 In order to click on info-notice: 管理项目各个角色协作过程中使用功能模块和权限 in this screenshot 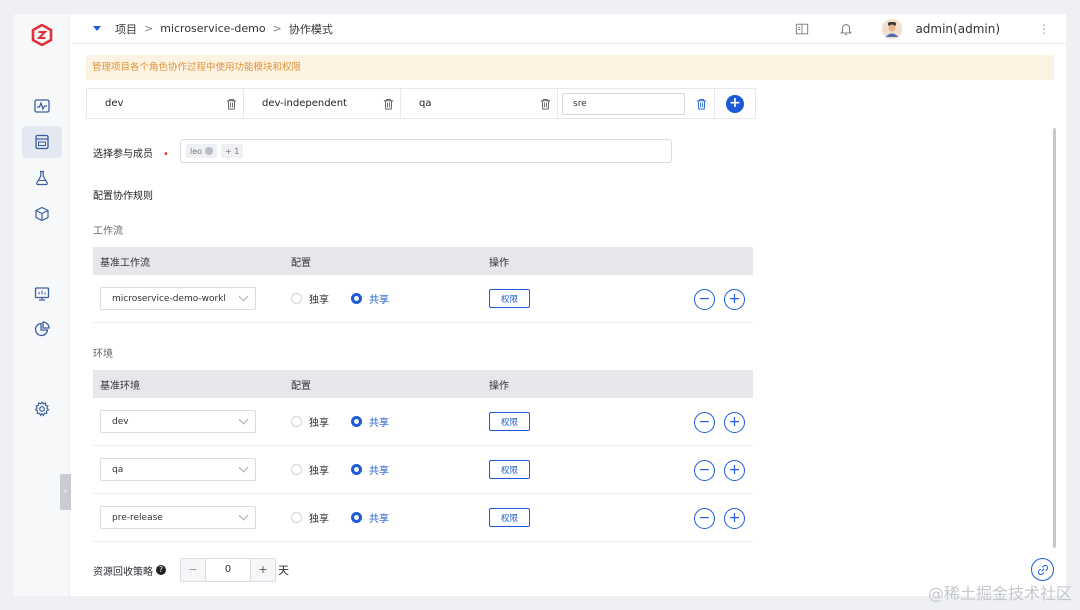, I will do `click(570, 67)`.